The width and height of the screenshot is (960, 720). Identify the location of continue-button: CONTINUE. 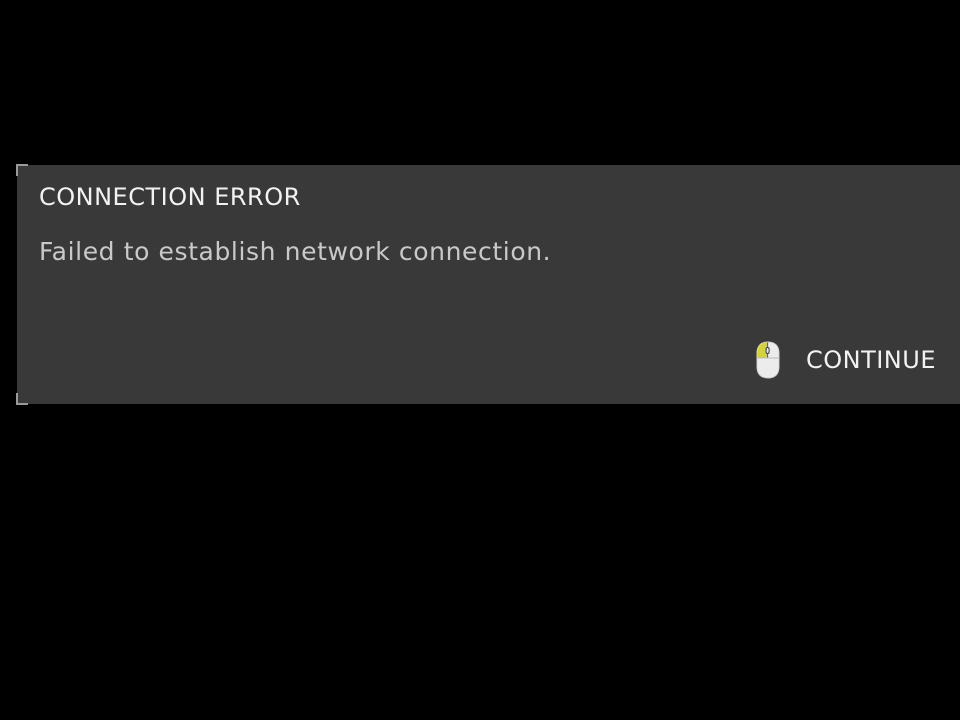
(846, 360).